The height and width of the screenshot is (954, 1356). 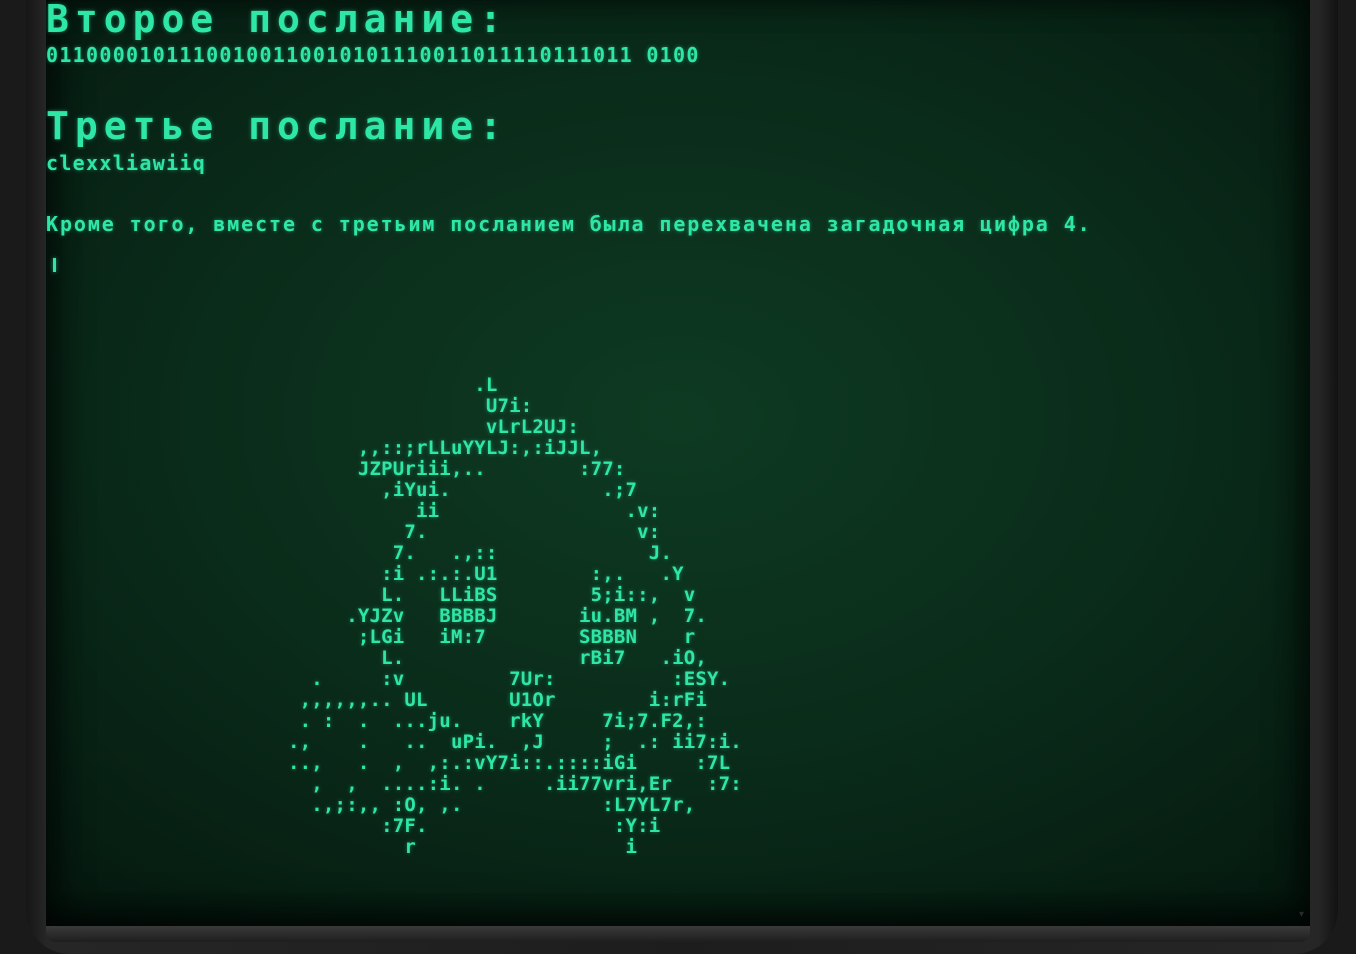 What do you see at coordinates (678, 934) in the screenshot?
I see `screen-bottom-edge` at bounding box center [678, 934].